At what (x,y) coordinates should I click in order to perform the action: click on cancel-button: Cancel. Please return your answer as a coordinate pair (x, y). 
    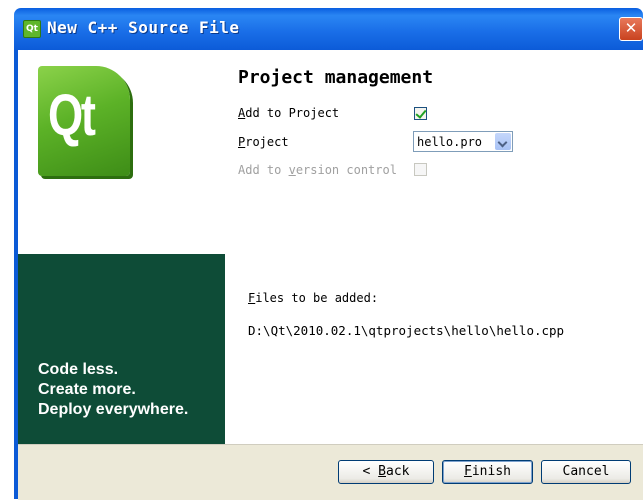
    Looking at the image, I should click on (586, 472).